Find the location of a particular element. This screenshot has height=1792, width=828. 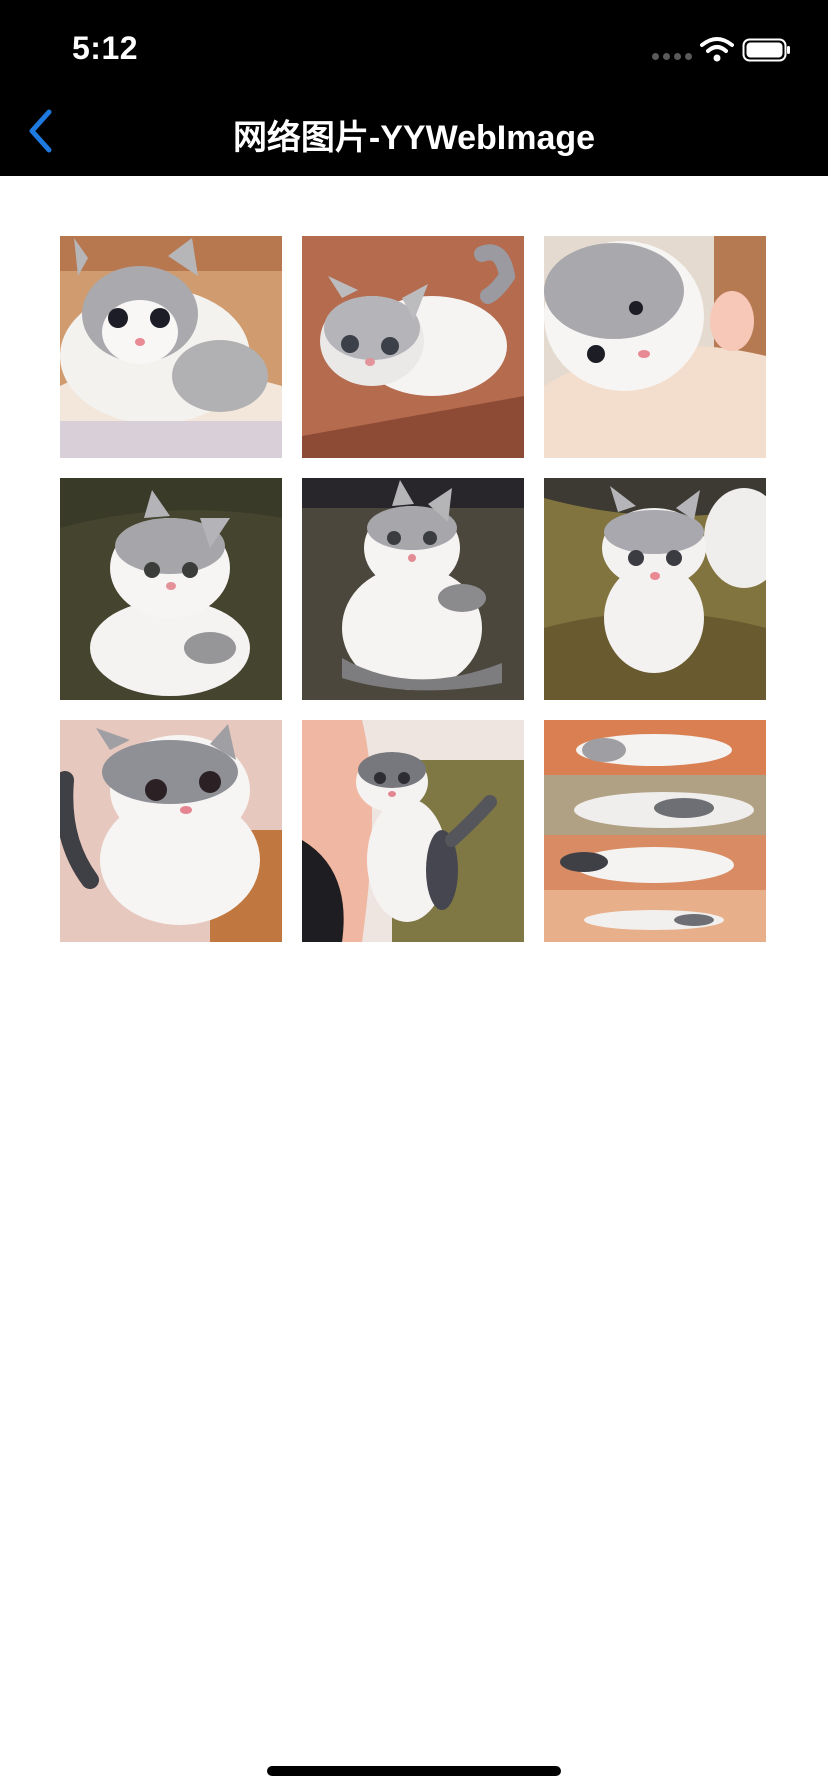

top-bar: 5:12 网络图片-YYWebImage is located at coordinates (414, 88).